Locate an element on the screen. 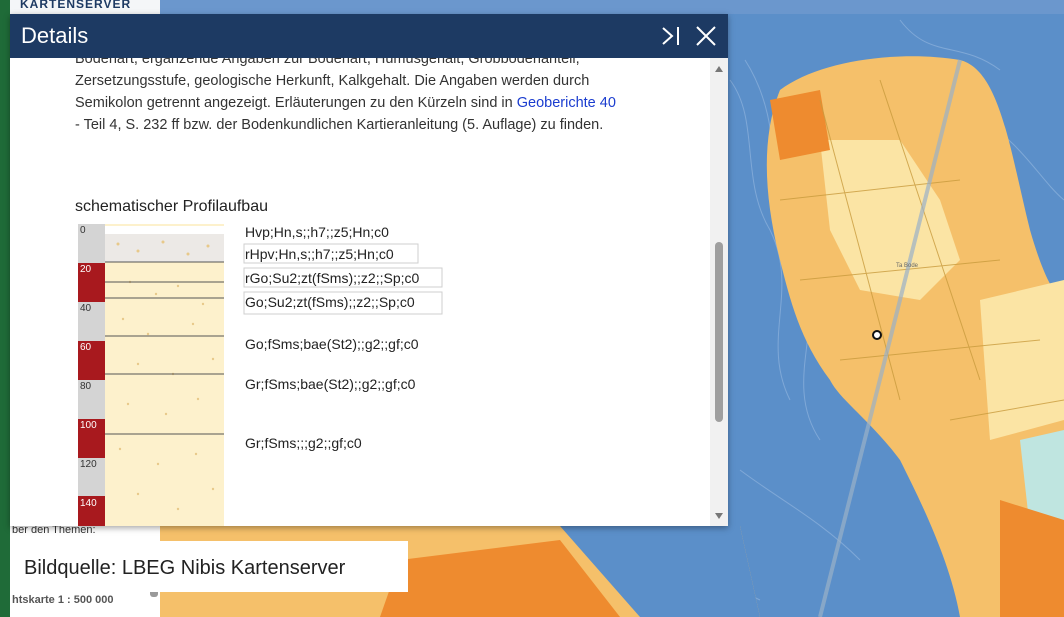  sidebar-scale-item: htskarte 1 : 500 000 is located at coordinates (63, 600).